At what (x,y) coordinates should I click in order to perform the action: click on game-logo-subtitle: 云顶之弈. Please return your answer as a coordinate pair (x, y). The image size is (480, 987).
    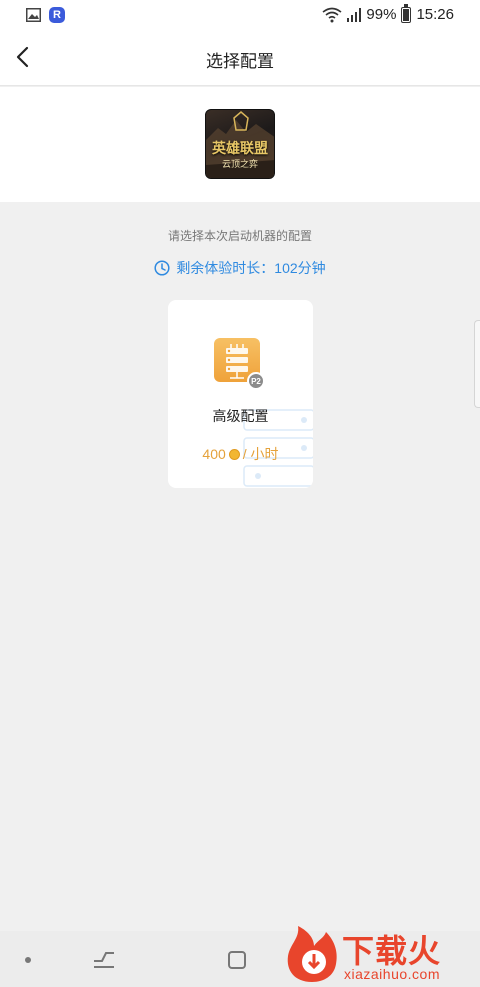
    Looking at the image, I should click on (239, 164).